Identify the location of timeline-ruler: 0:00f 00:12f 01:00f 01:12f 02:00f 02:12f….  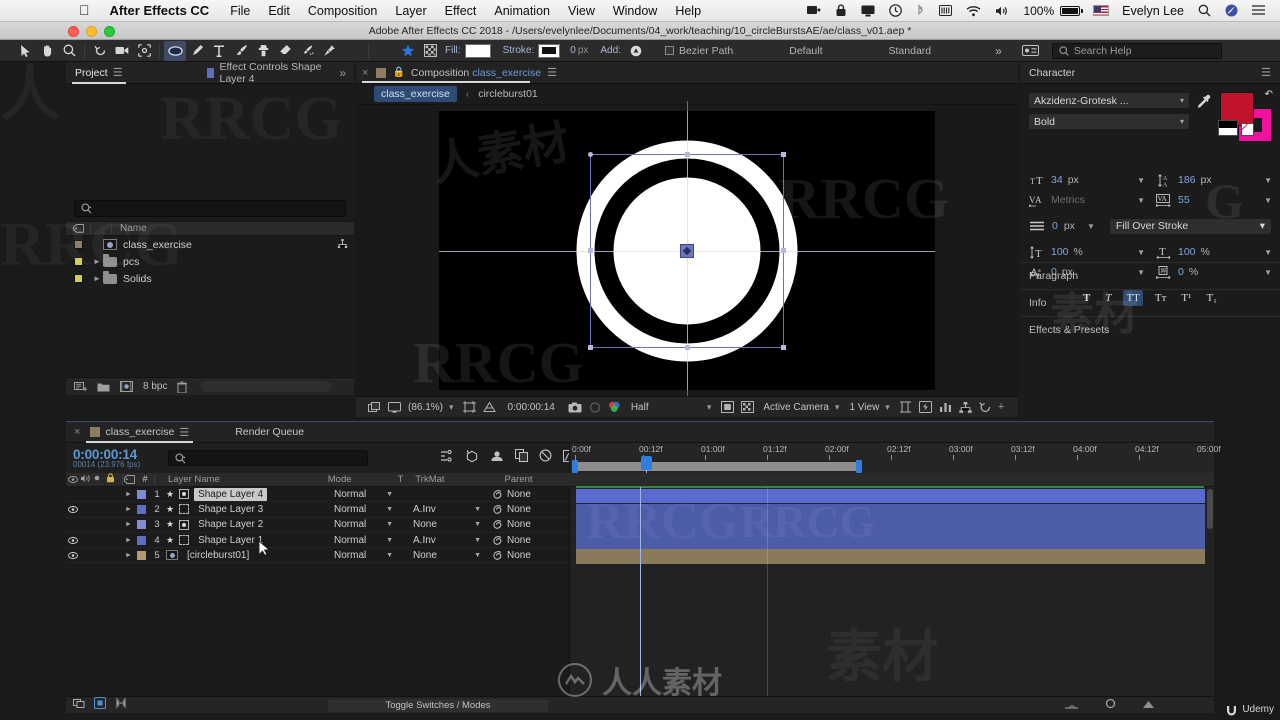
(895, 458).